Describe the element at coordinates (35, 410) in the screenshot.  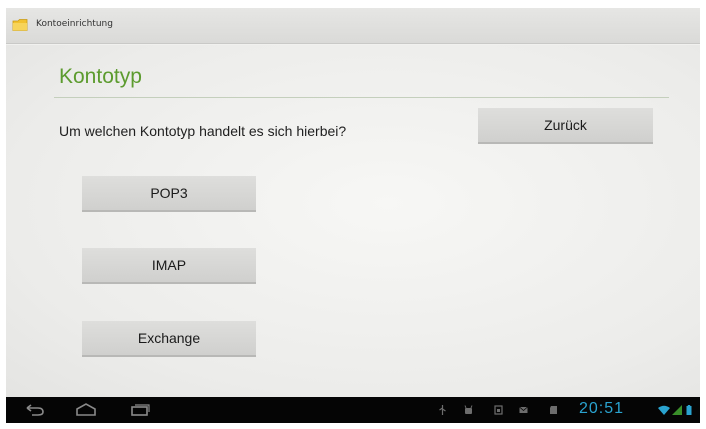
I see `back-nav-icon` at that location.